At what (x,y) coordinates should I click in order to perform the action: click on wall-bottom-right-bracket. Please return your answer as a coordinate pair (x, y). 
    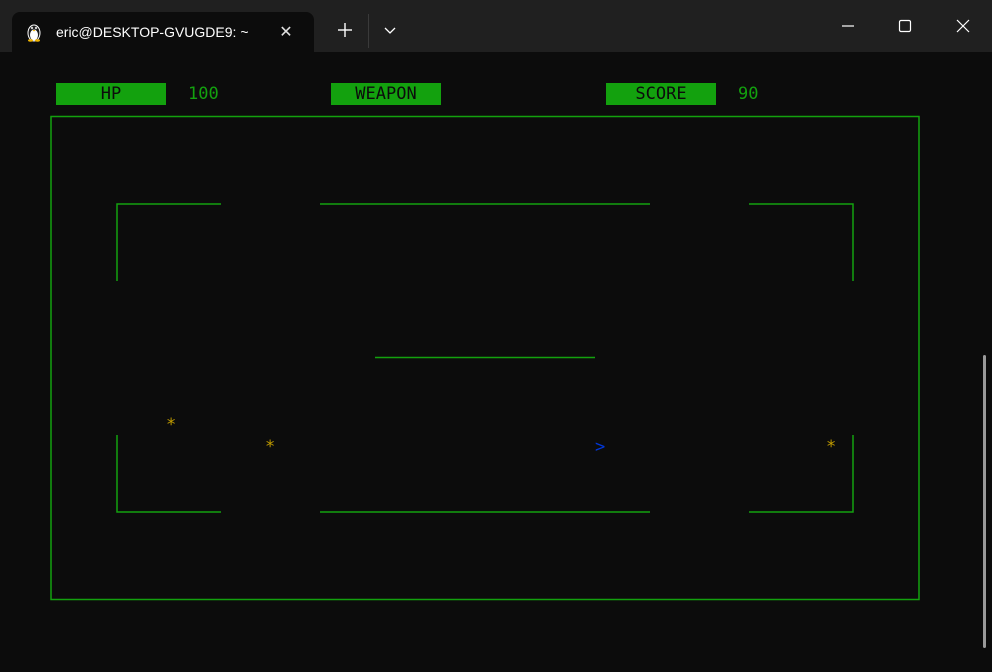
    Looking at the image, I should click on (801, 474).